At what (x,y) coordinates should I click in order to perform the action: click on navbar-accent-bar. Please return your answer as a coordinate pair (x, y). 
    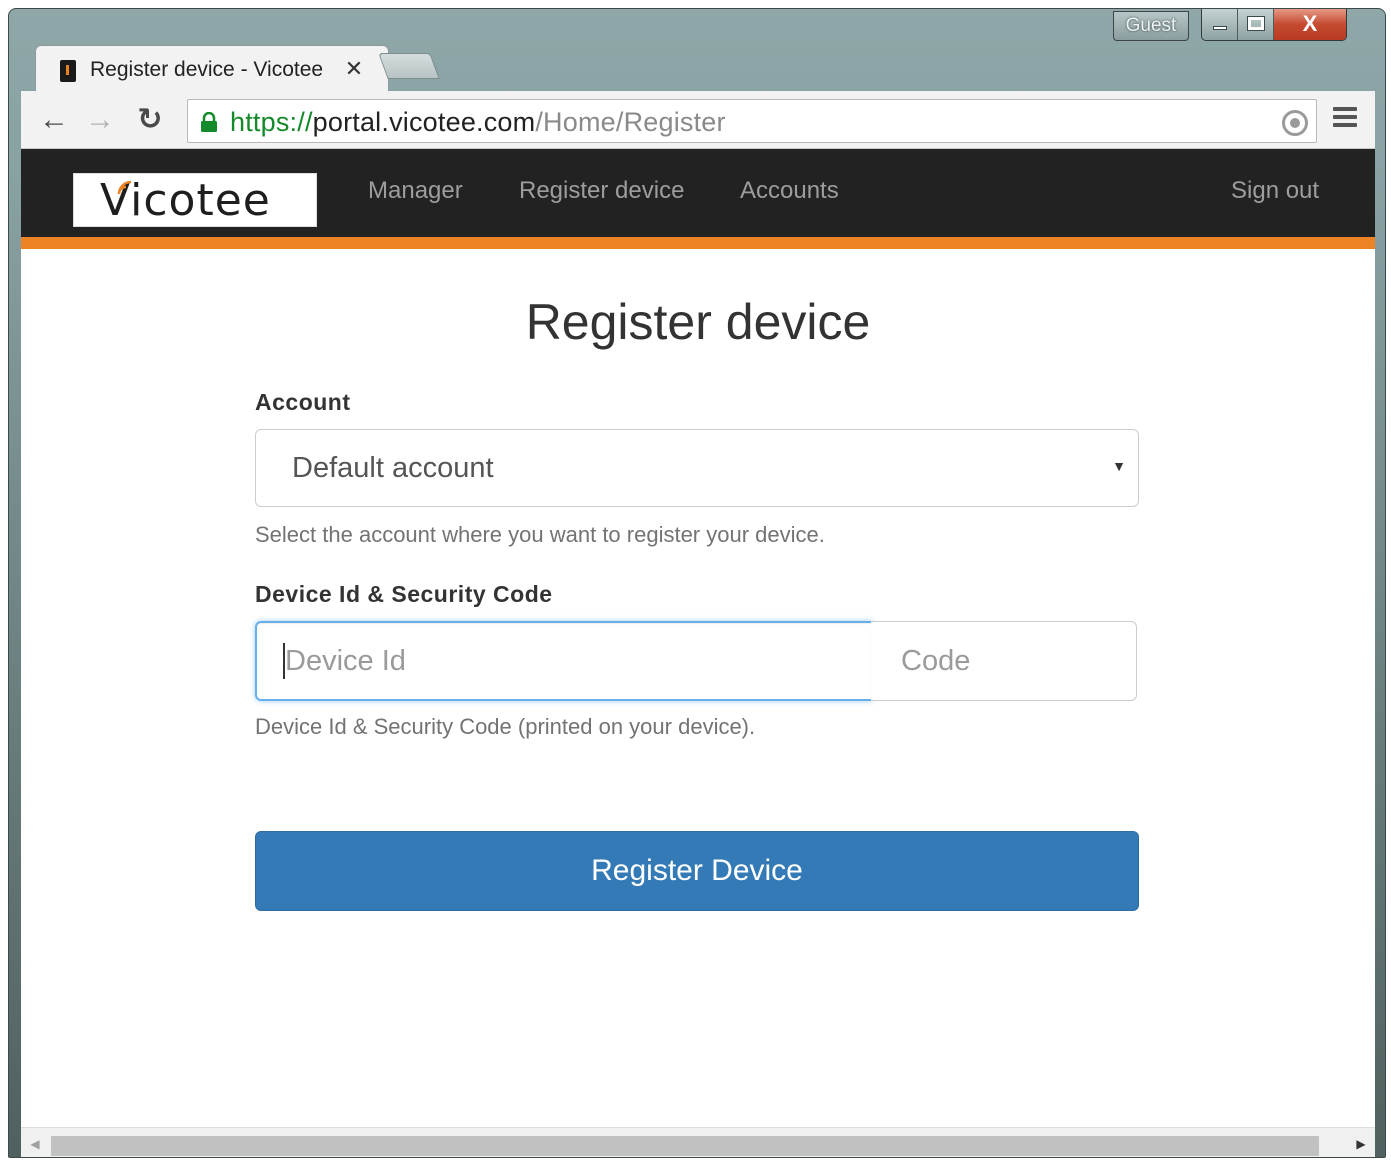
    Looking at the image, I should click on (698, 243).